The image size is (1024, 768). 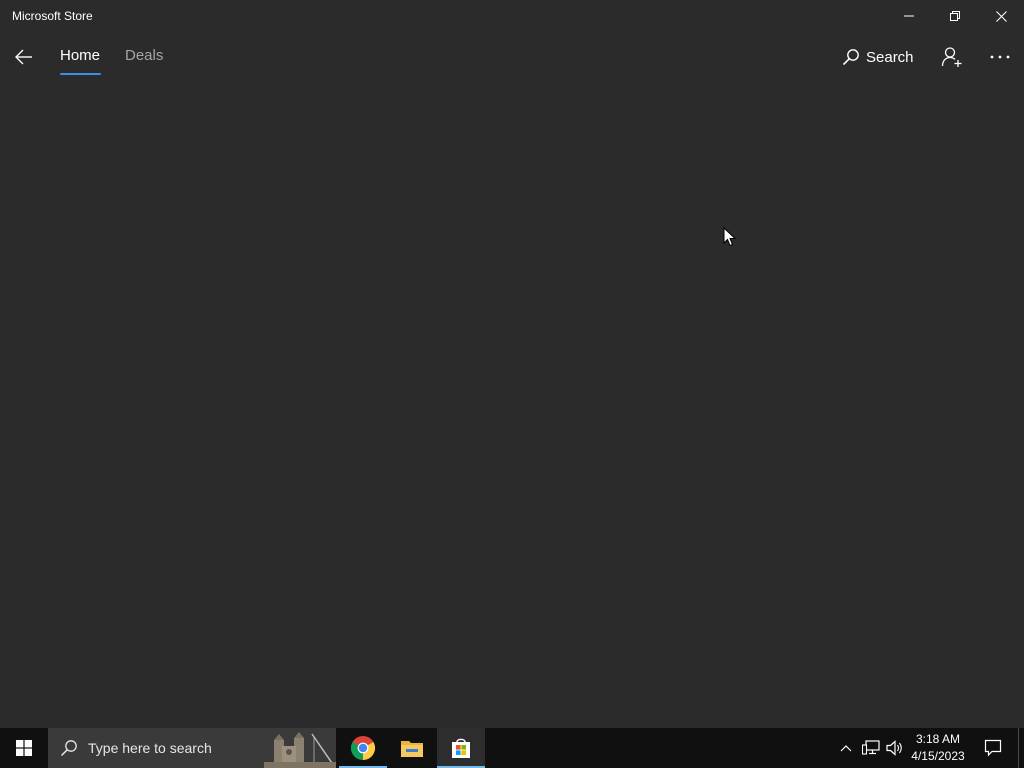 I want to click on show-hidden-icons-button, so click(x=846, y=748).